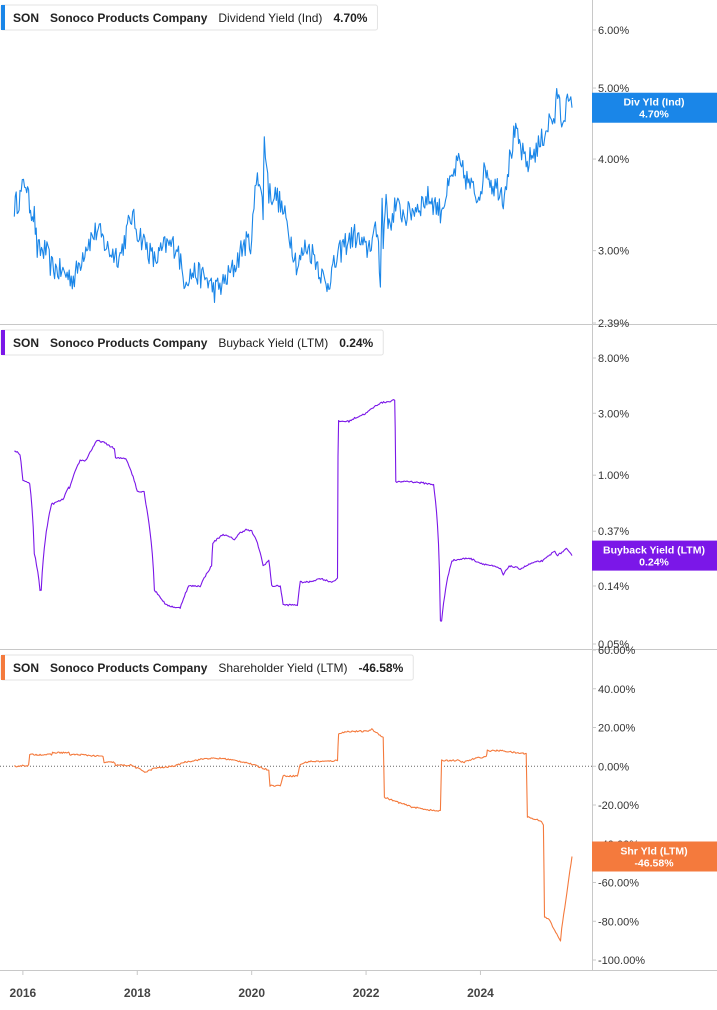 Image resolution: width=717 pixels, height=1010 pixels. I want to click on y-tick-label: 0.00%, so click(613, 767).